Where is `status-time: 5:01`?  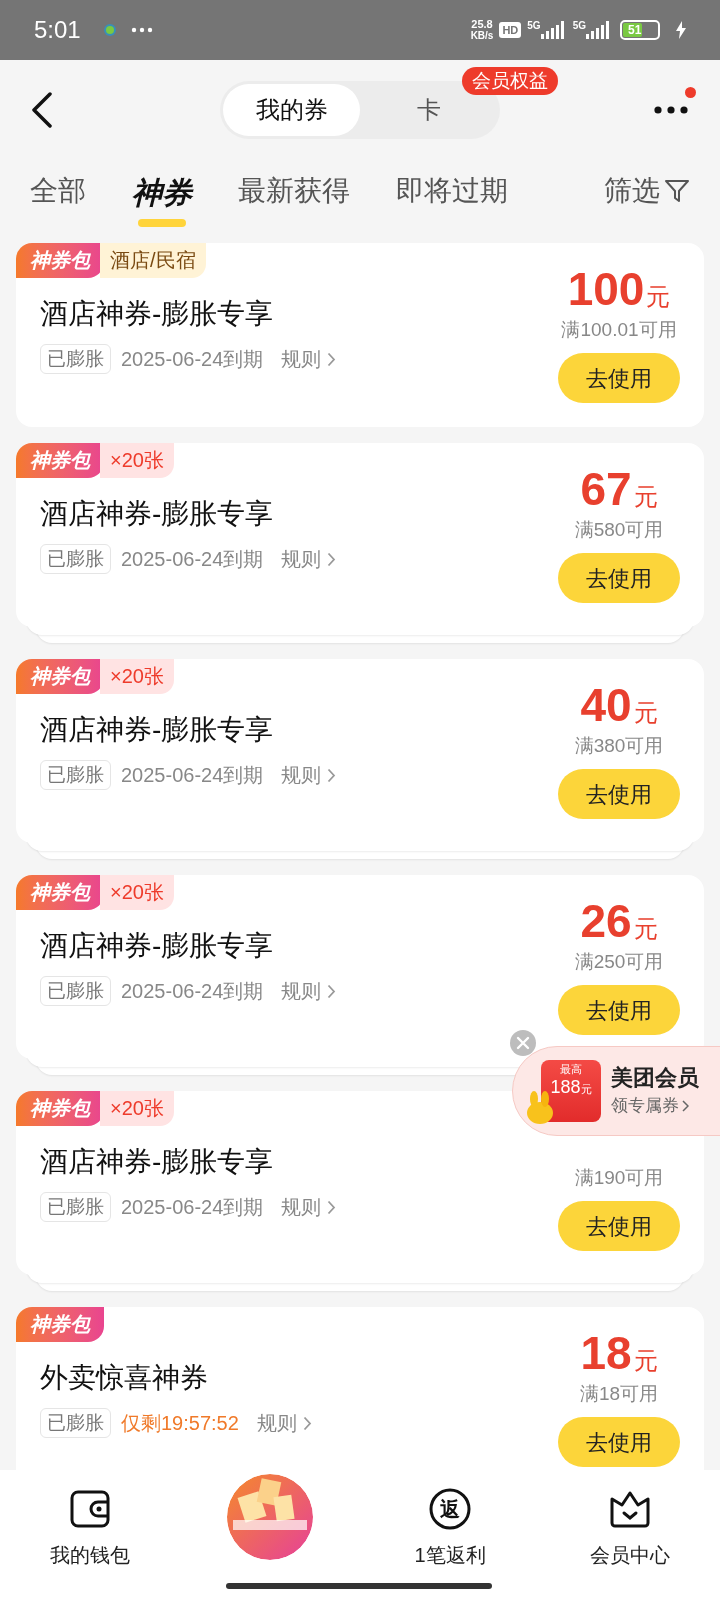 status-time: 5:01 is located at coordinates (57, 30).